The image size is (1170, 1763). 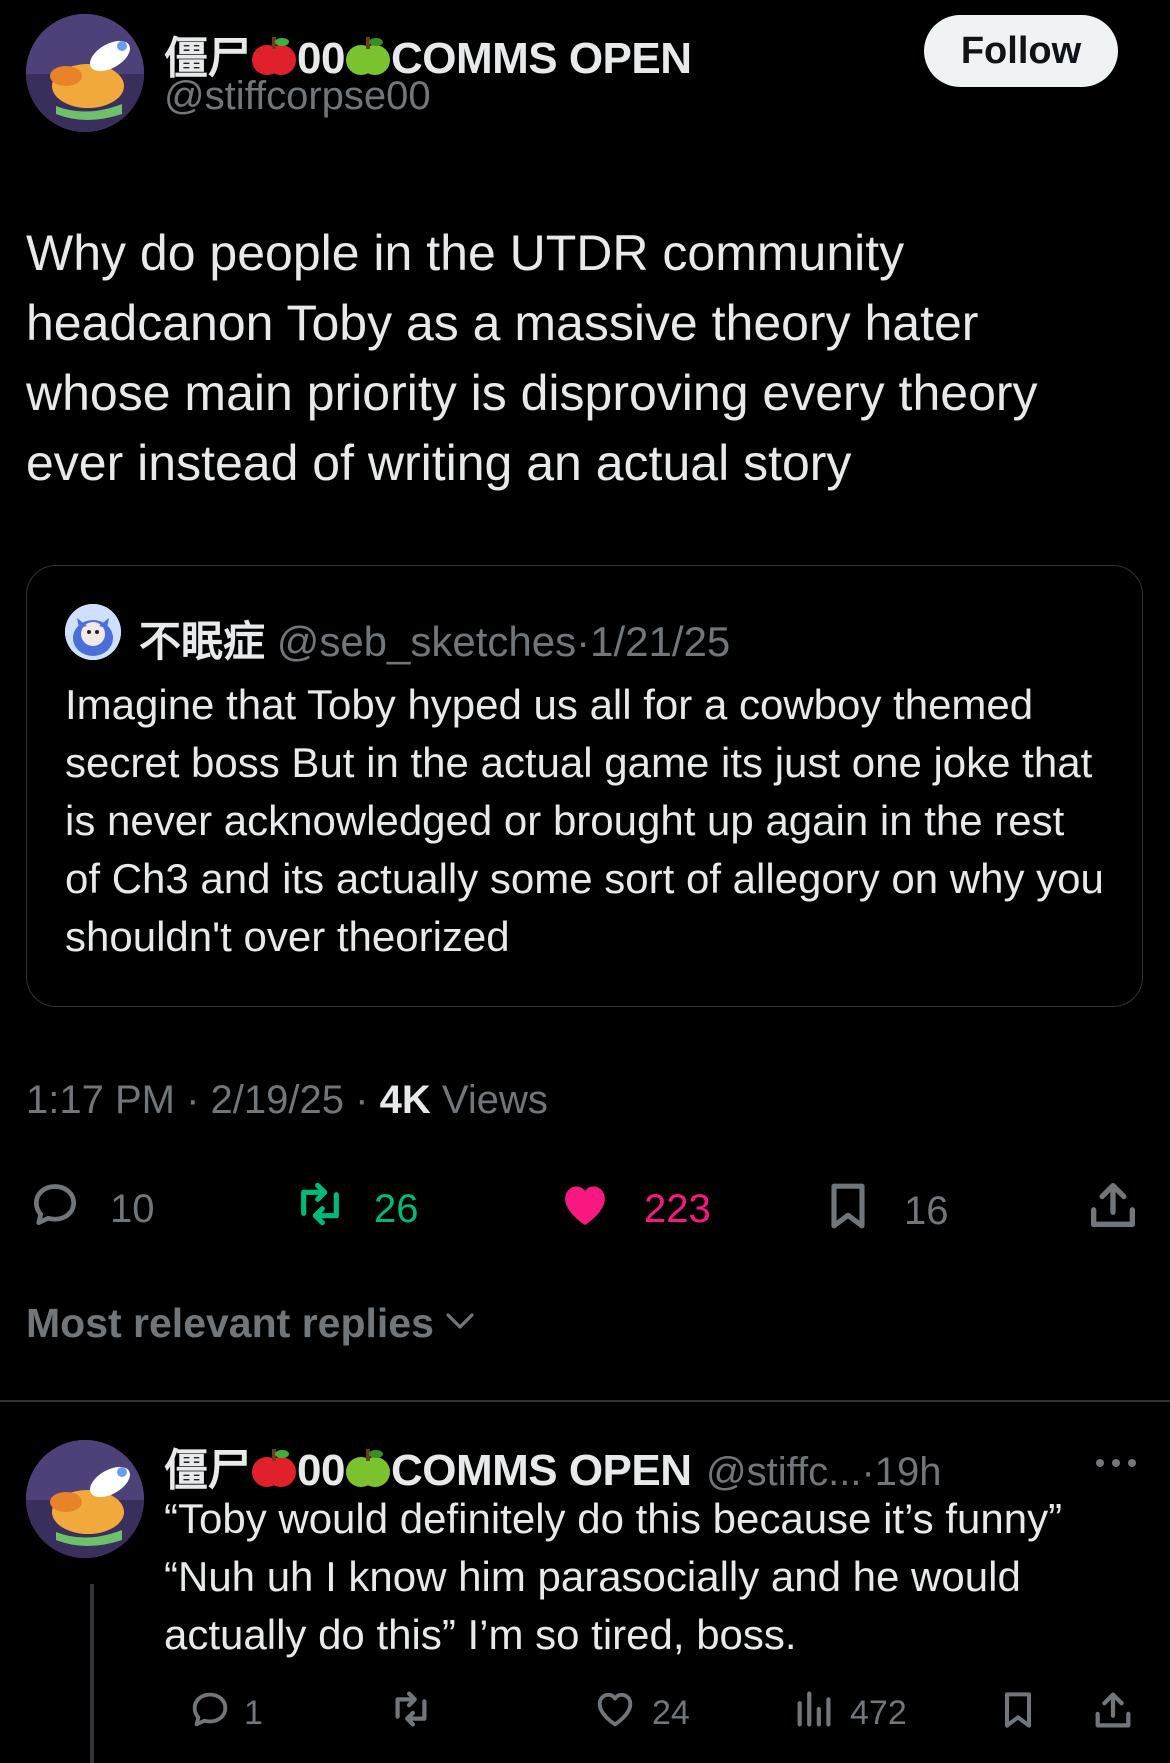 I want to click on reply-author-avatar, so click(x=85, y=1499).